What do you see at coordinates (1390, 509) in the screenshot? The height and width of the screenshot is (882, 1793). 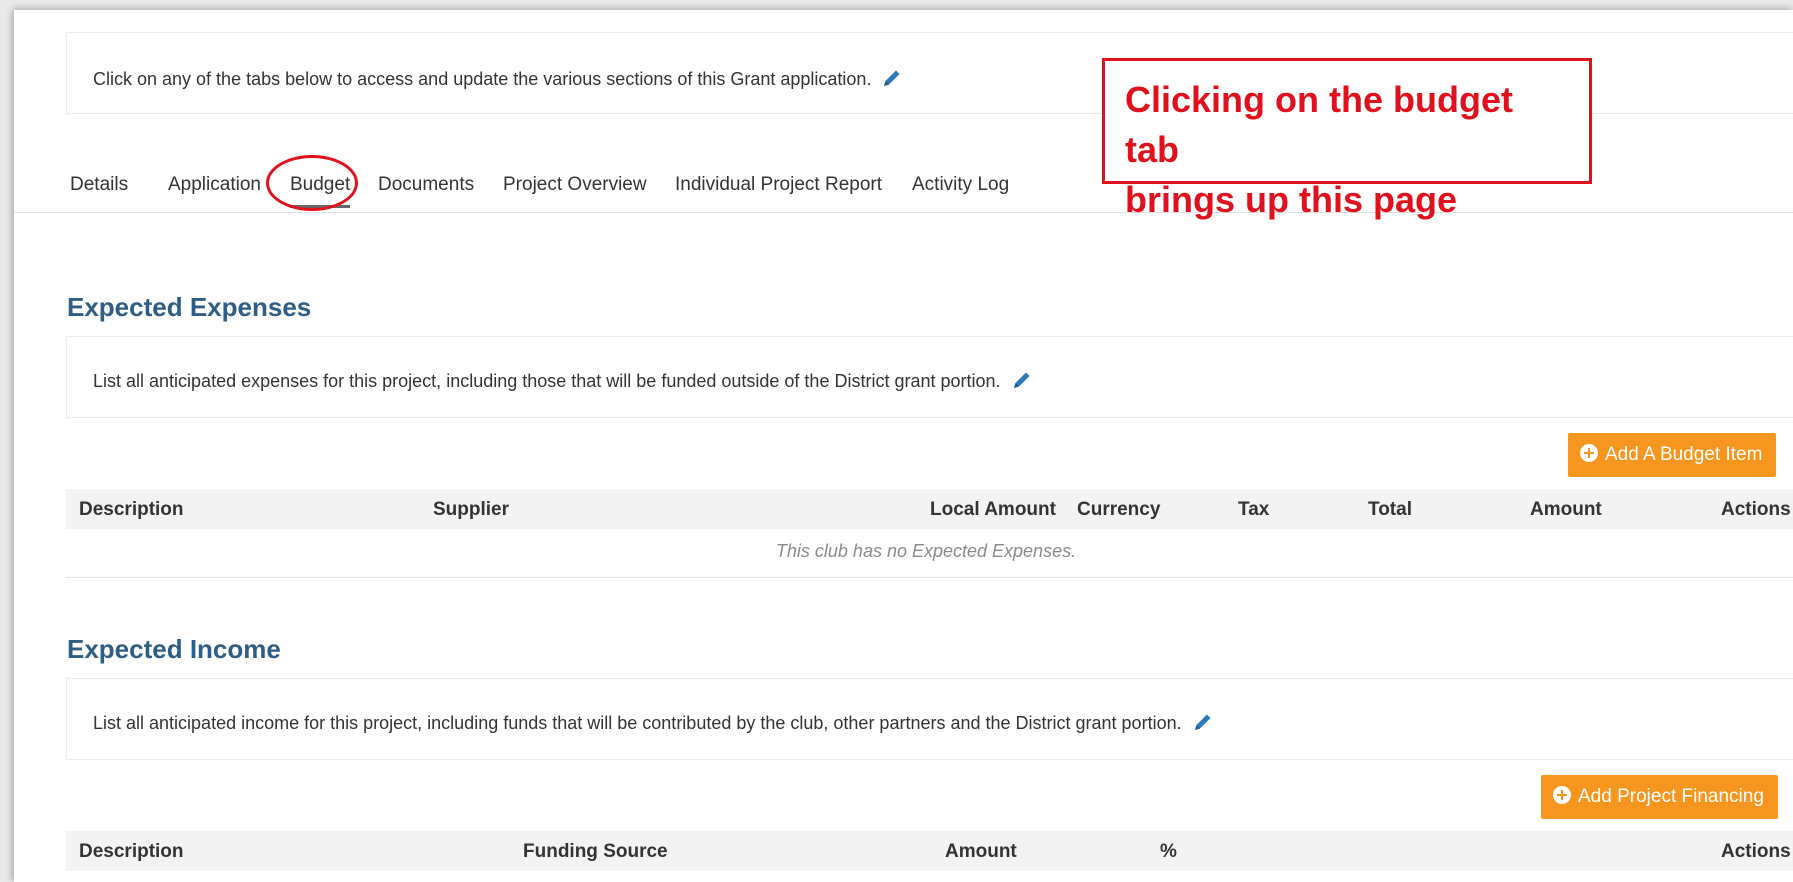 I see `col-total: Total` at bounding box center [1390, 509].